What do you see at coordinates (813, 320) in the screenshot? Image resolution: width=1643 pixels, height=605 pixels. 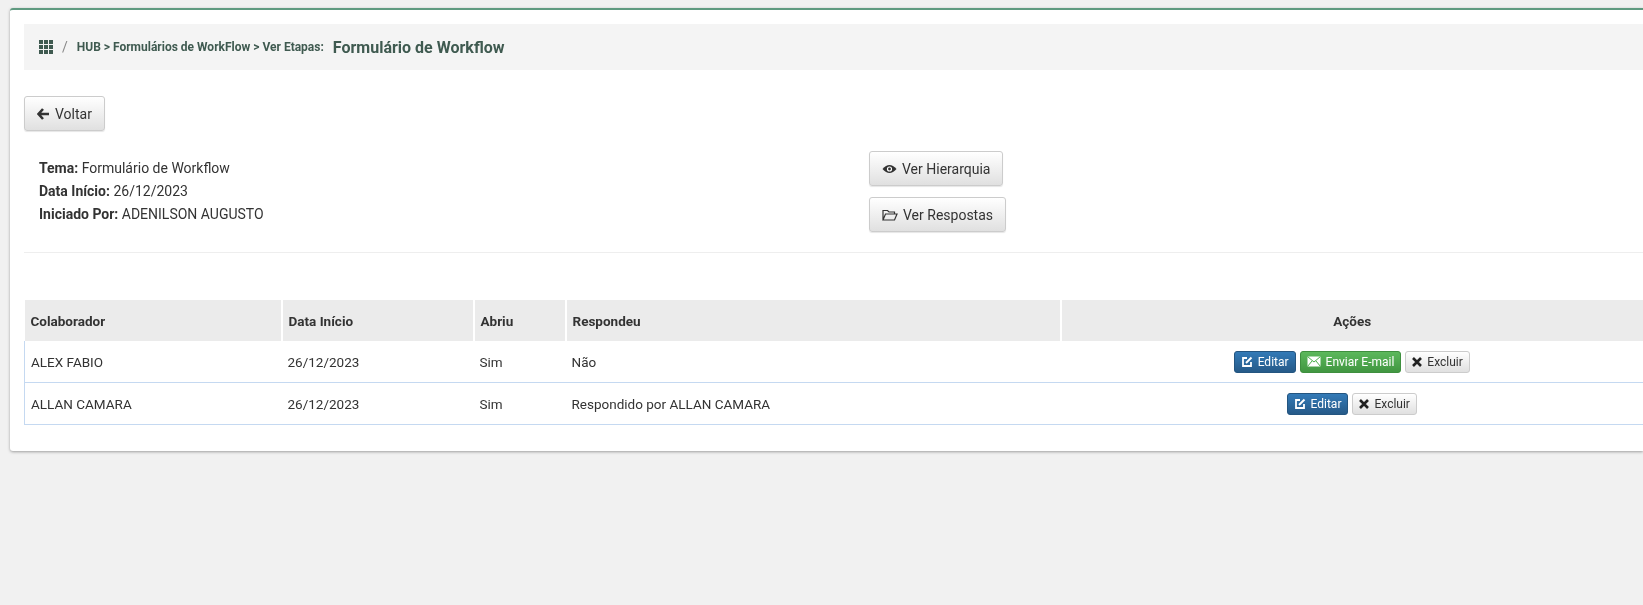 I see `column-header: Respondeu` at bounding box center [813, 320].